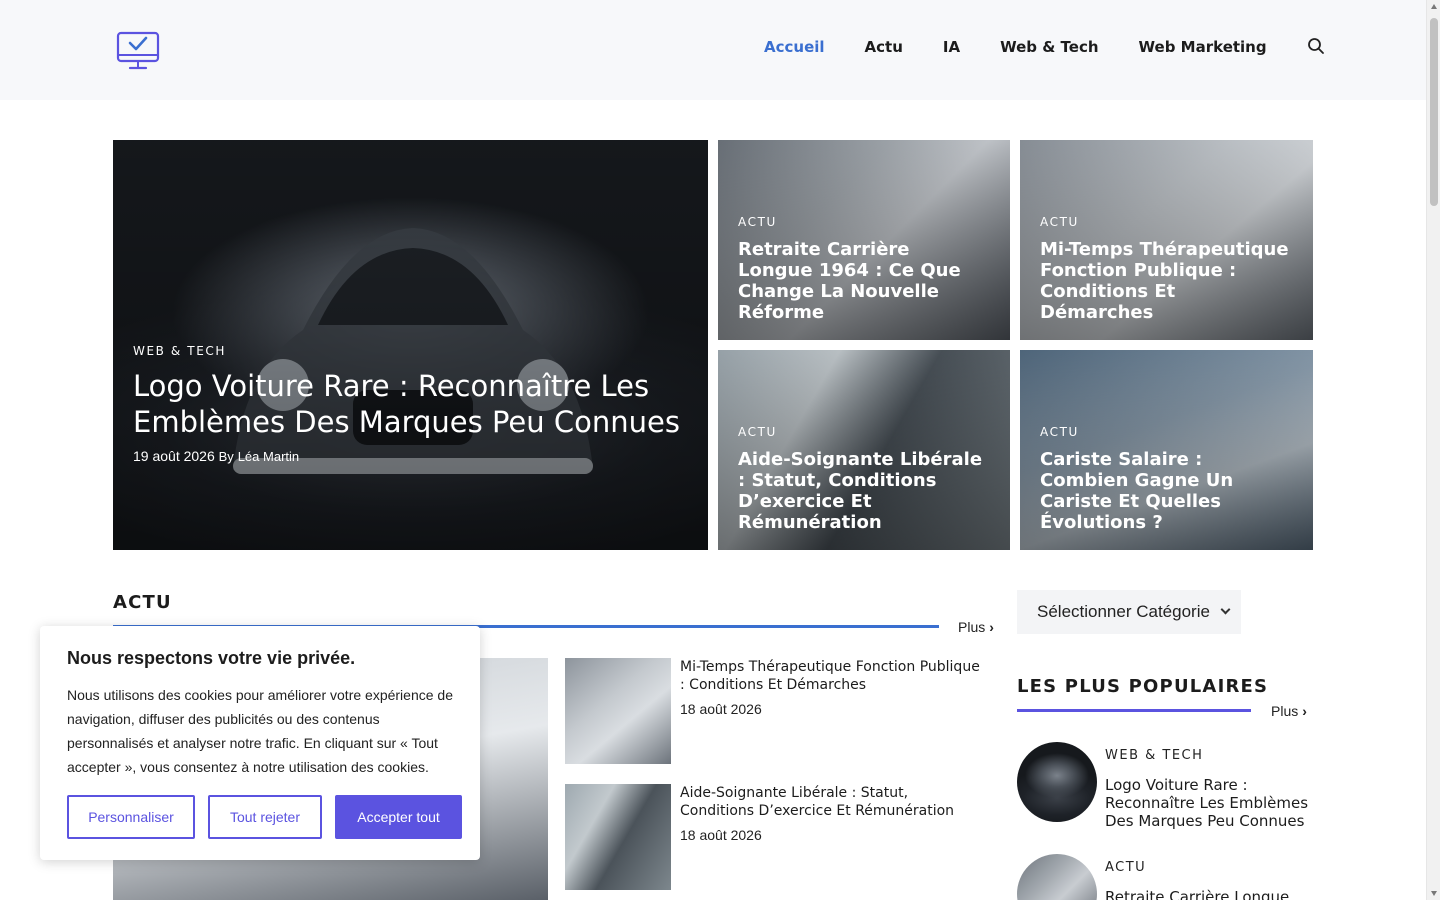  I want to click on nav-item-accueil: Accueil, so click(794, 47).